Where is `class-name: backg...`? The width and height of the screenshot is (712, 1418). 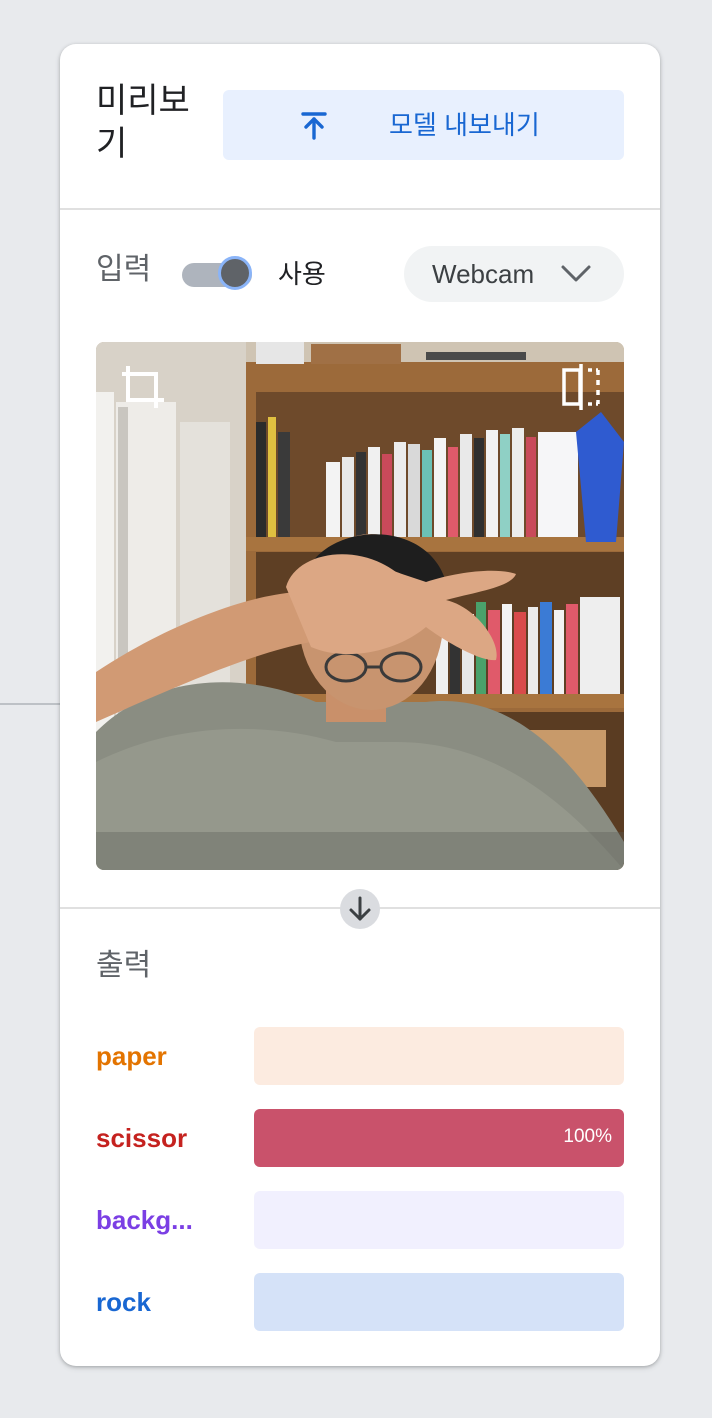 class-name: backg... is located at coordinates (144, 1220).